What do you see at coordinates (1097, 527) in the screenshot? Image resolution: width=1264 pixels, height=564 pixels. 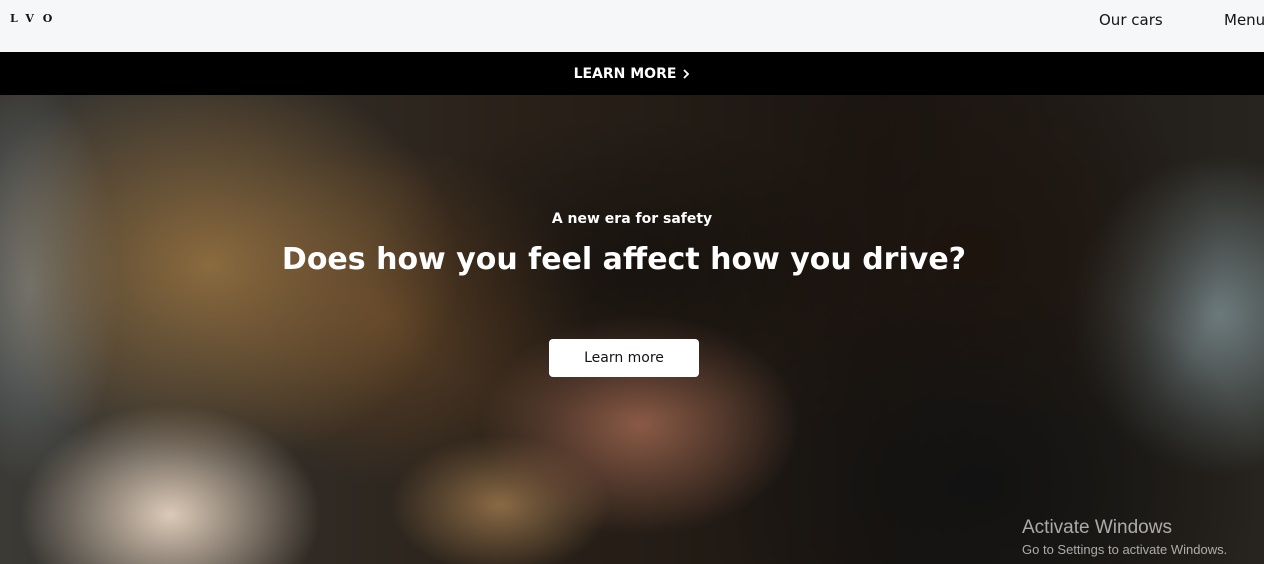 I see `activate-windows-title: Activate Windows` at bounding box center [1097, 527].